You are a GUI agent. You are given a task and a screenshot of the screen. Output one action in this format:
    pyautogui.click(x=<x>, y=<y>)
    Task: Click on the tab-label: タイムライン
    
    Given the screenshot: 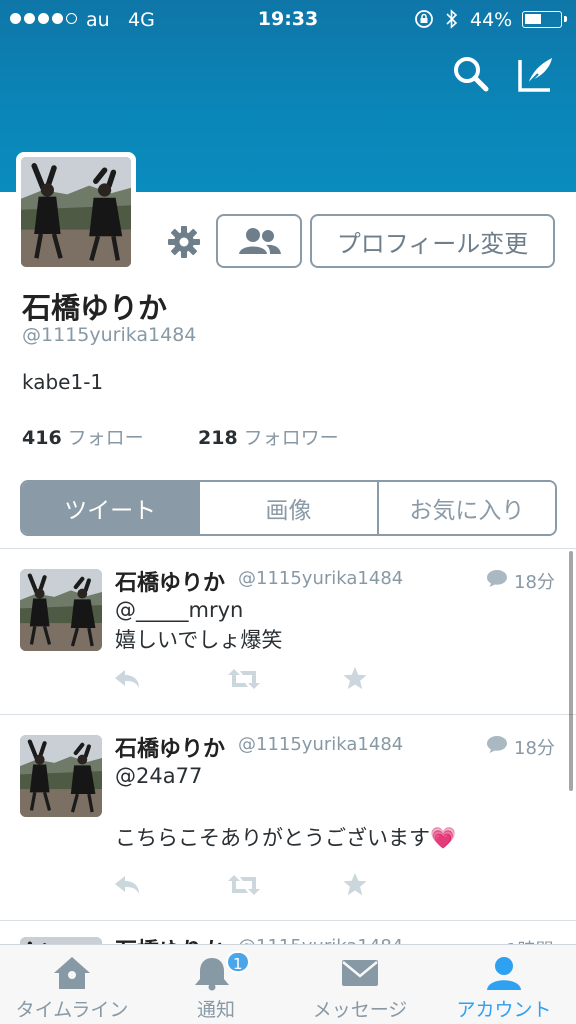 What is the action you would take?
    pyautogui.click(x=72, y=1010)
    